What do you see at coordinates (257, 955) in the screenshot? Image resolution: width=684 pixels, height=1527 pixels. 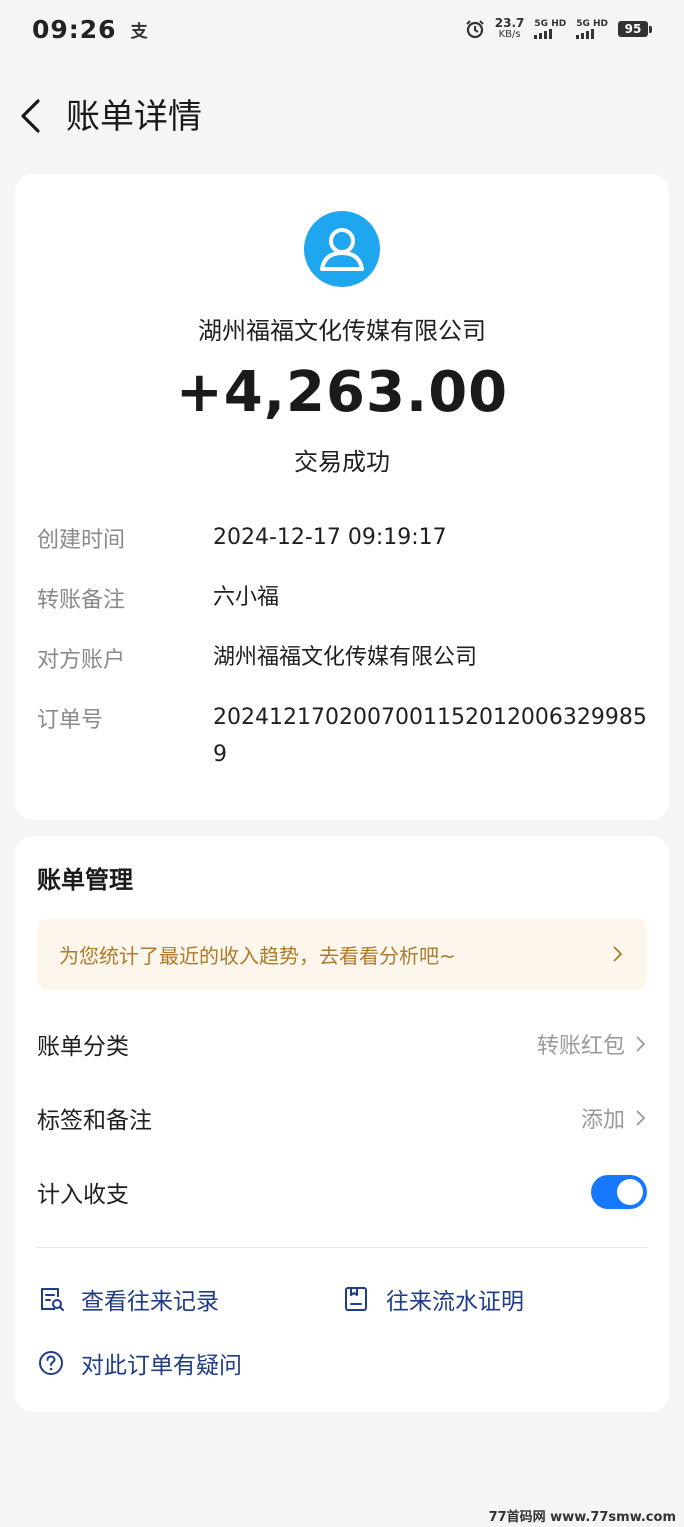 I see `income-trend-text: 为您统计了最近的收入趋势，去看看分析吧~` at bounding box center [257, 955].